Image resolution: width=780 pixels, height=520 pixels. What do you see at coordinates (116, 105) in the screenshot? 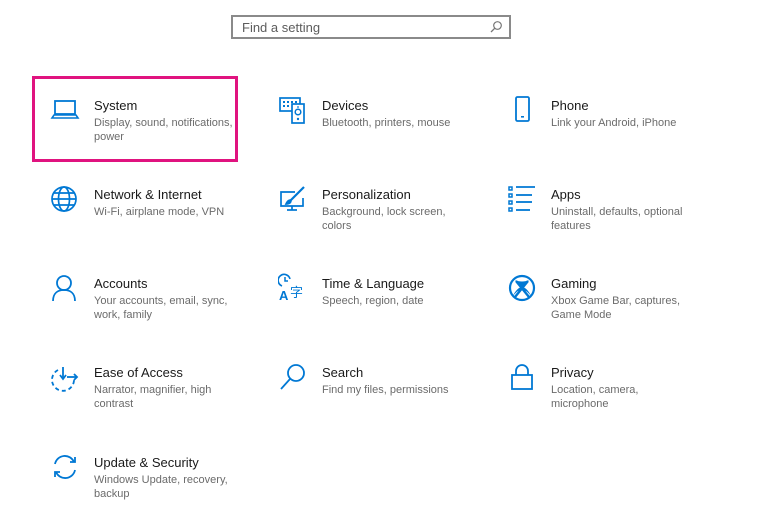
I see `tile-title: System` at bounding box center [116, 105].